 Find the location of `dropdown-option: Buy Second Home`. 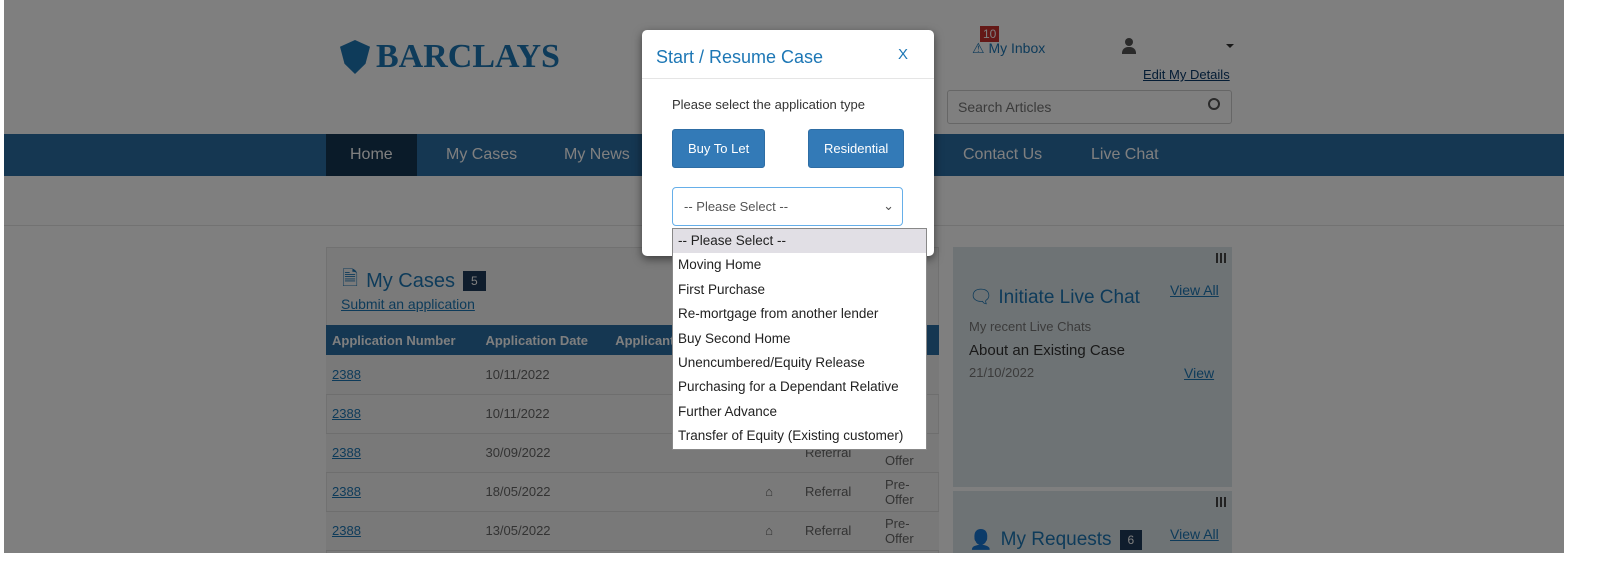

dropdown-option: Buy Second Home is located at coordinates (799, 339).